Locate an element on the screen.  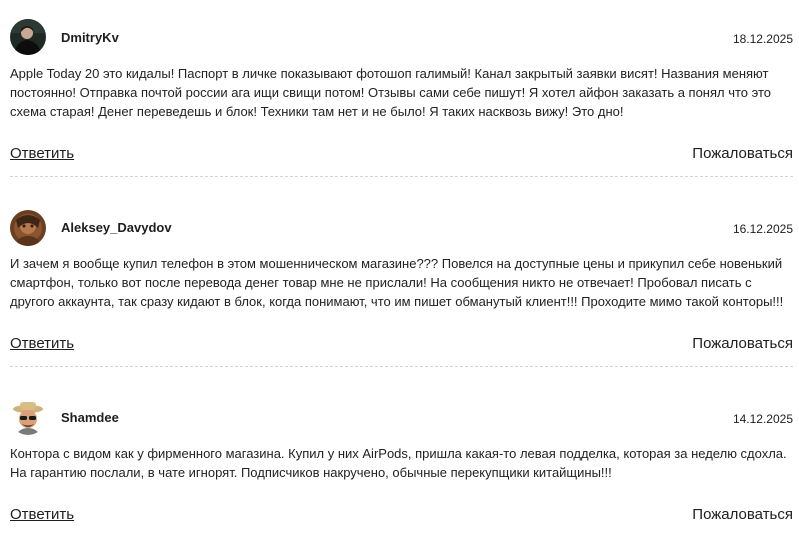
review-author: DmitryKv is located at coordinates (90, 37).